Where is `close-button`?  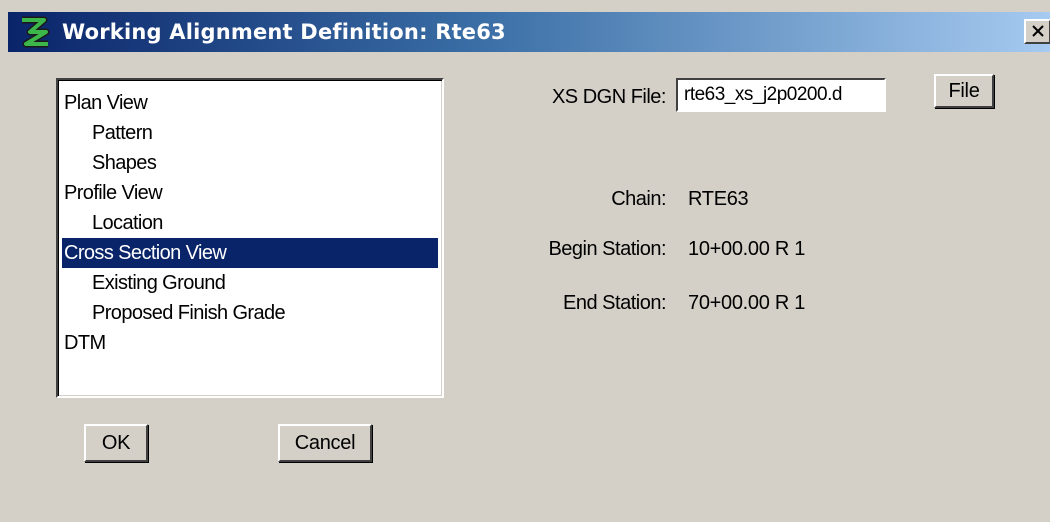 close-button is located at coordinates (1037, 31).